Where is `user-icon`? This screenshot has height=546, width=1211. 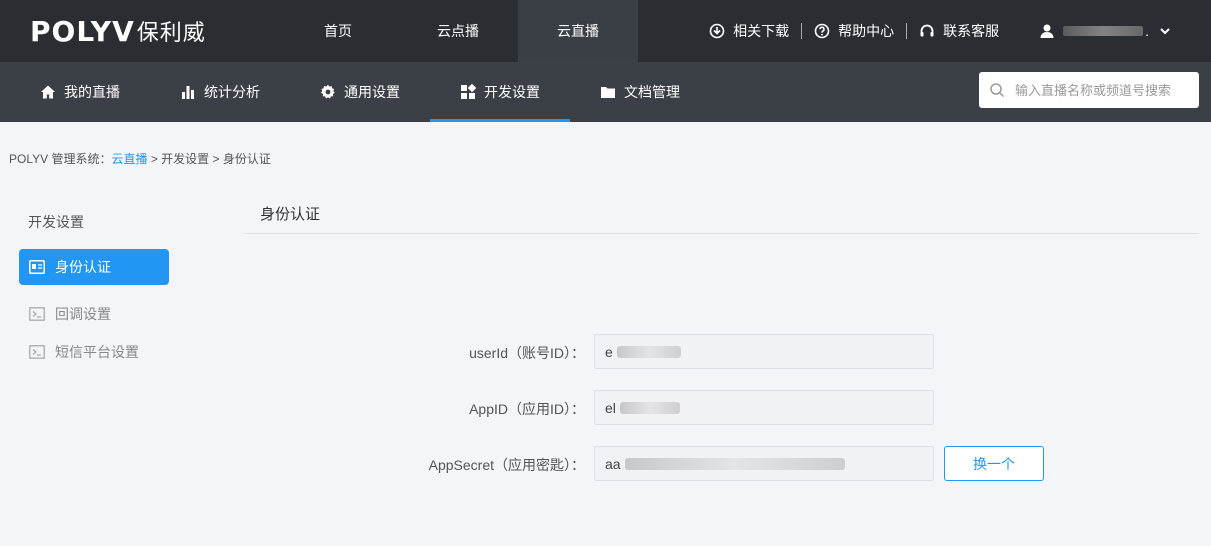
user-icon is located at coordinates (1047, 31).